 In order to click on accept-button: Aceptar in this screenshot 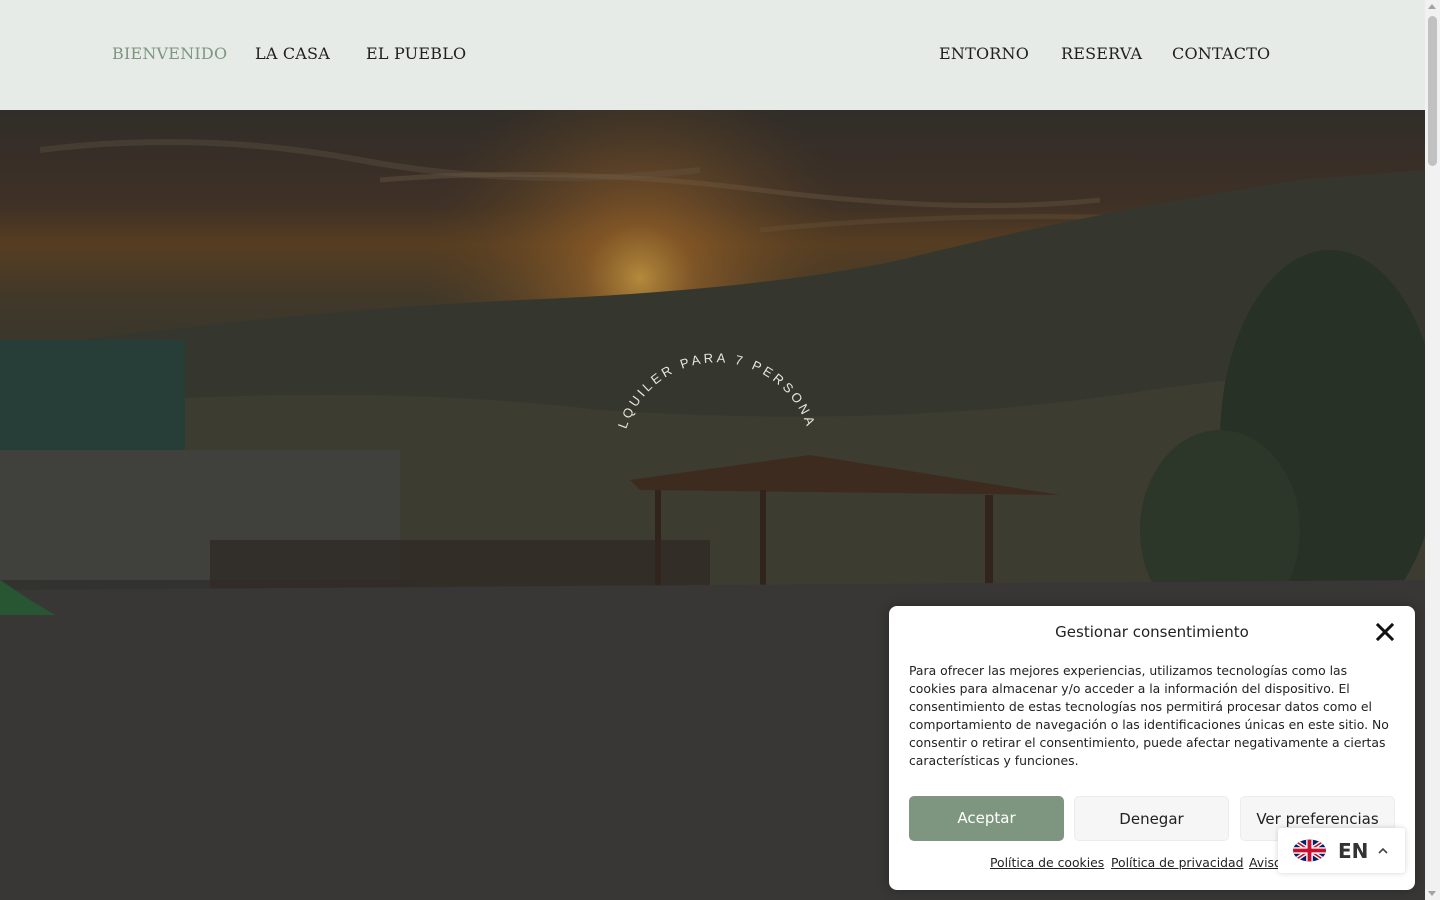, I will do `click(986, 818)`.